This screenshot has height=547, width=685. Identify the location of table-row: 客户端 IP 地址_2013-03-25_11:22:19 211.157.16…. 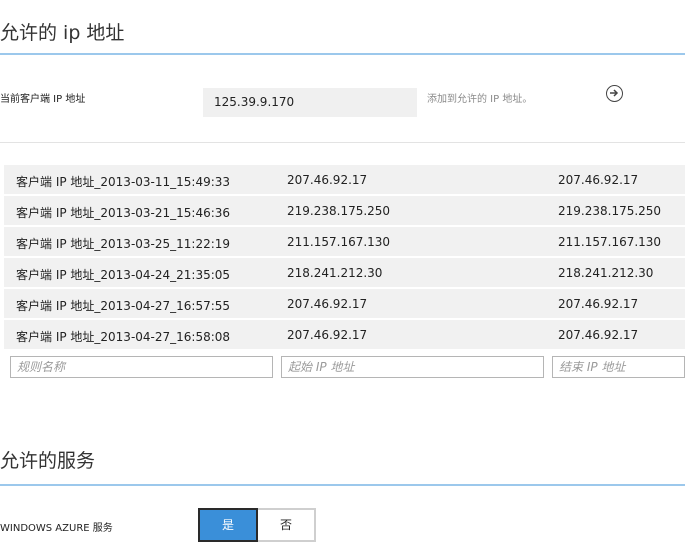
(344, 241).